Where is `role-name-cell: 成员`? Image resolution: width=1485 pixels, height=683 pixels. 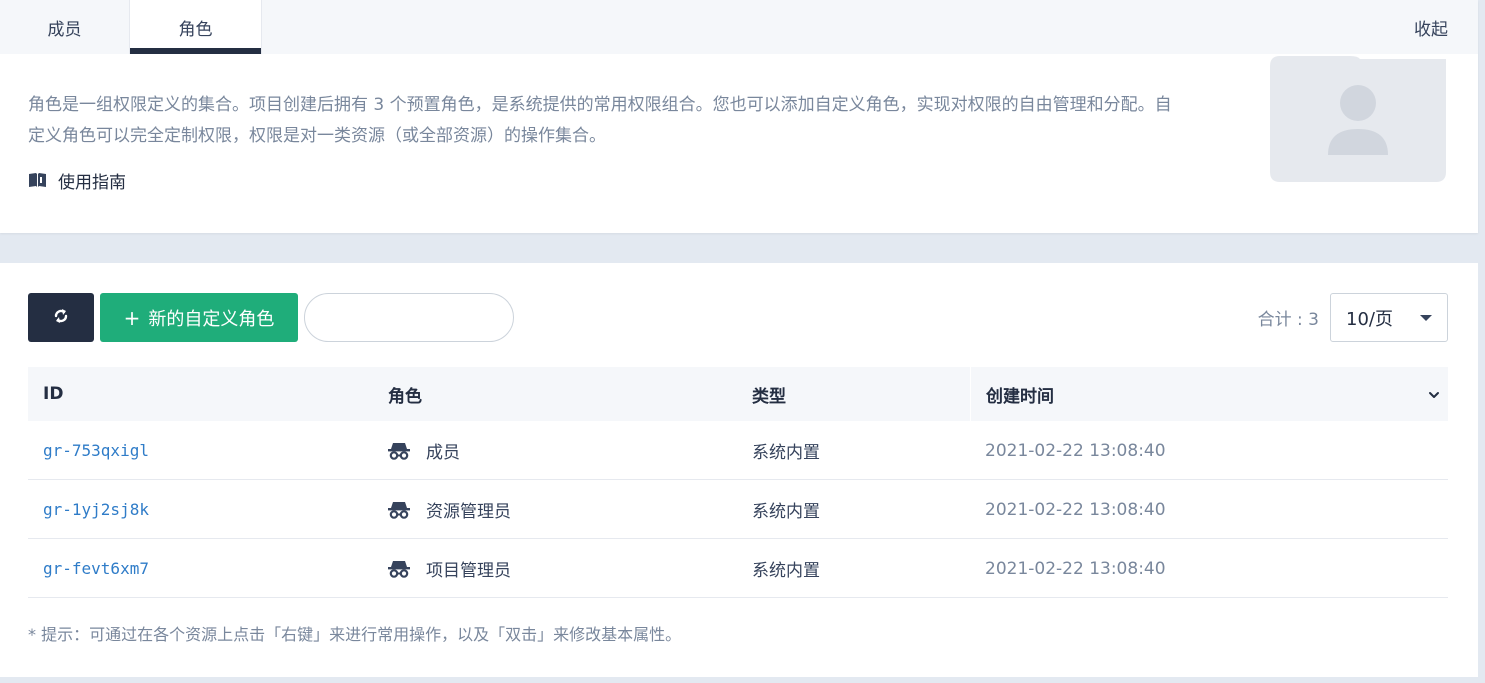
role-name-cell: 成员 is located at coordinates (424, 450).